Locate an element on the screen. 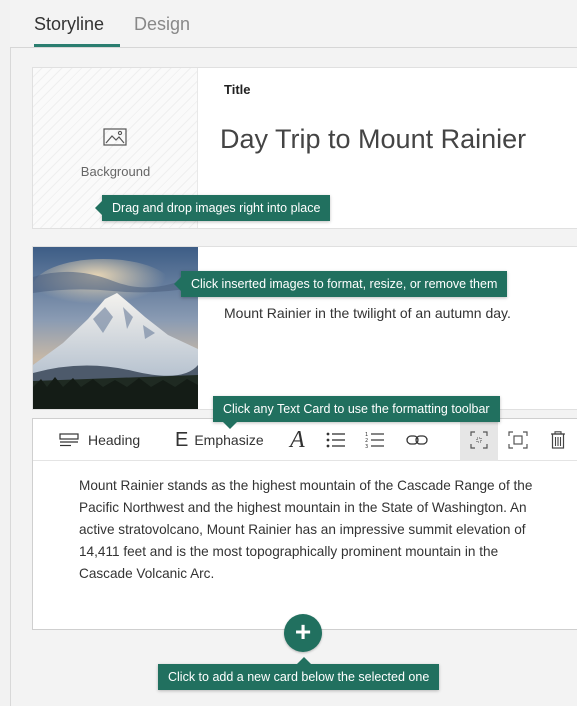  bullet-list-icon is located at coordinates (336, 440).